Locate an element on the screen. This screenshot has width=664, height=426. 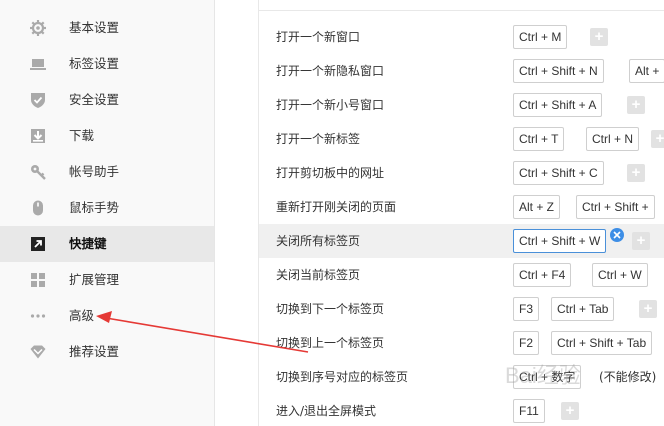
shortcut-action-label: 打开一个新隐私窗口 is located at coordinates (330, 71).